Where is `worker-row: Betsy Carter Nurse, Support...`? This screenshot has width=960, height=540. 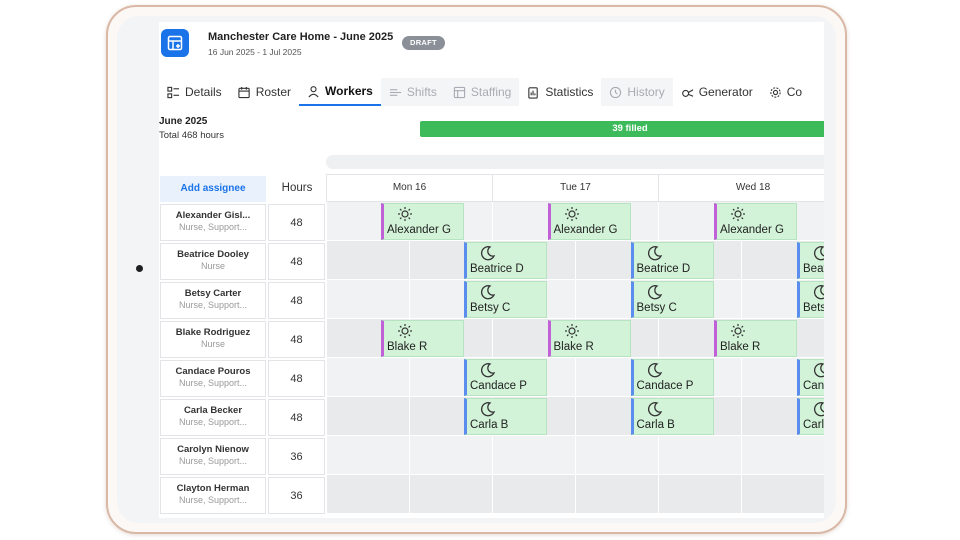 worker-row: Betsy Carter Nurse, Support... is located at coordinates (213, 300).